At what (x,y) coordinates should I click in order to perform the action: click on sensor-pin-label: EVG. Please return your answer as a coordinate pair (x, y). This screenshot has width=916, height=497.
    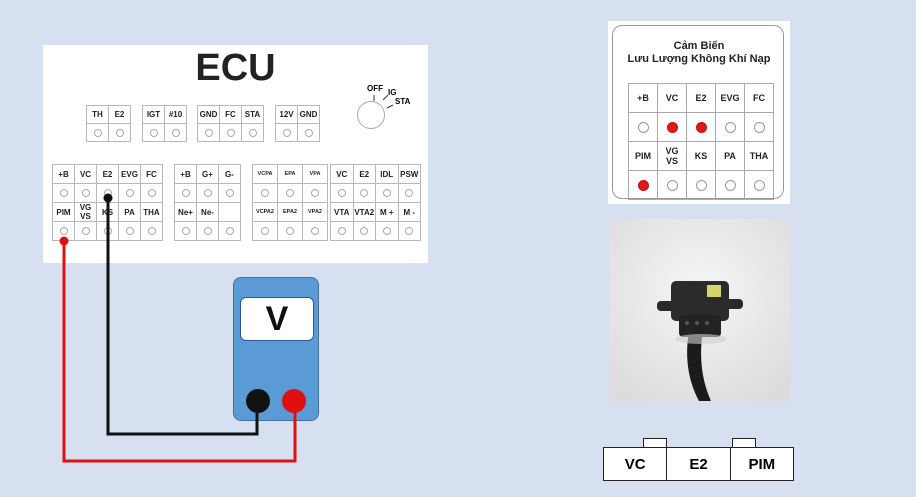
    Looking at the image, I should click on (730, 98).